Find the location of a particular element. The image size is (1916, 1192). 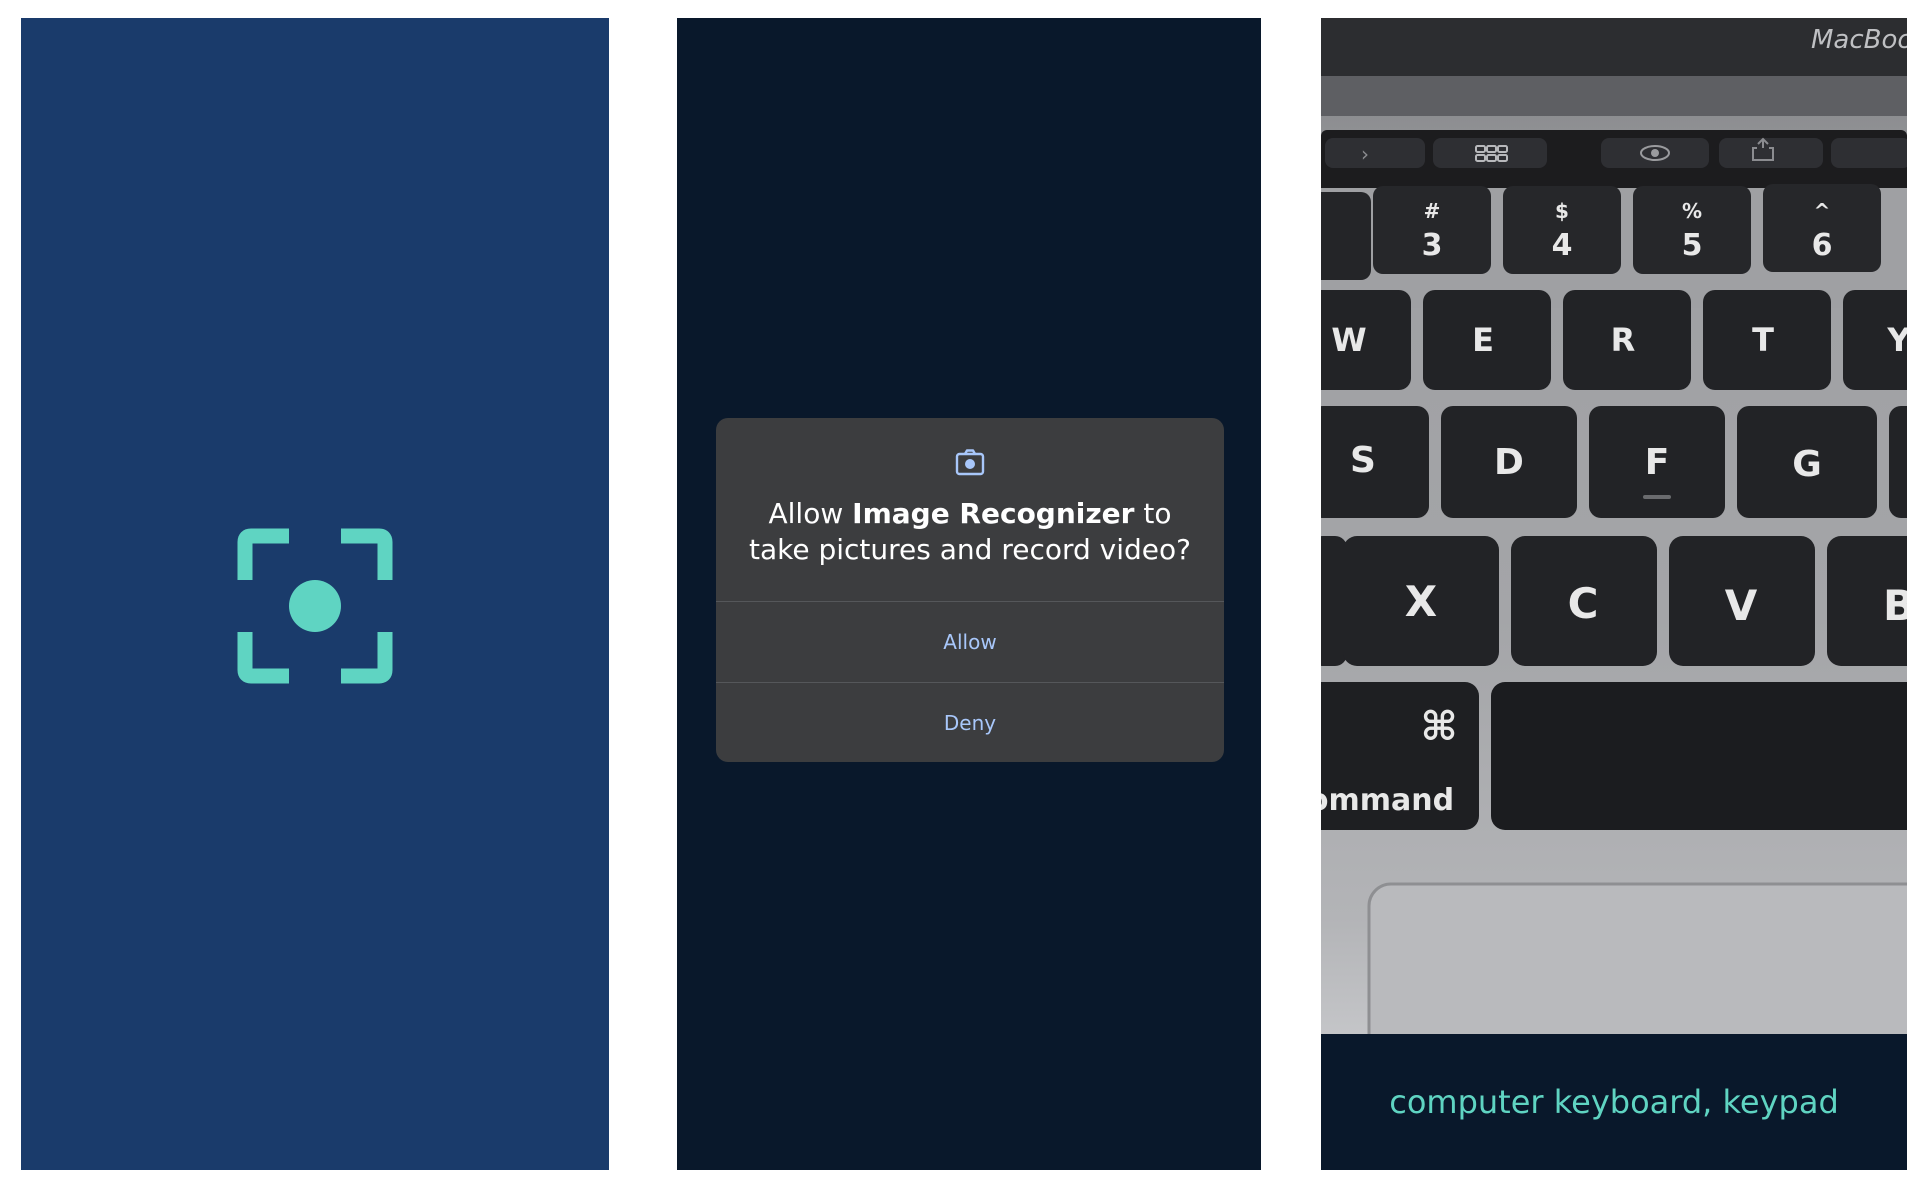

key-label: Y is located at coordinates (1896, 340).